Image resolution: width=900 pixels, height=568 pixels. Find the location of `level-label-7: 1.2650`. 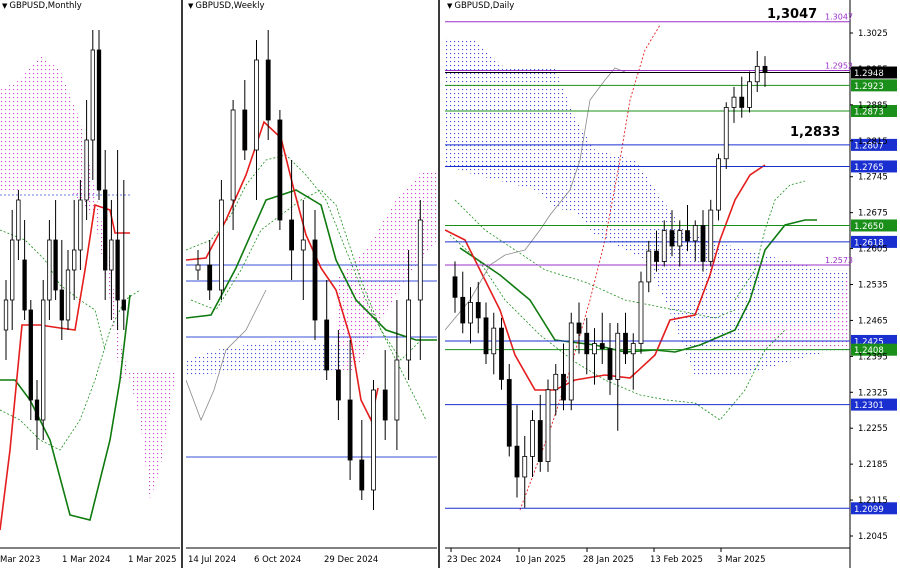

level-label-7: 1.2650 is located at coordinates (869, 227).